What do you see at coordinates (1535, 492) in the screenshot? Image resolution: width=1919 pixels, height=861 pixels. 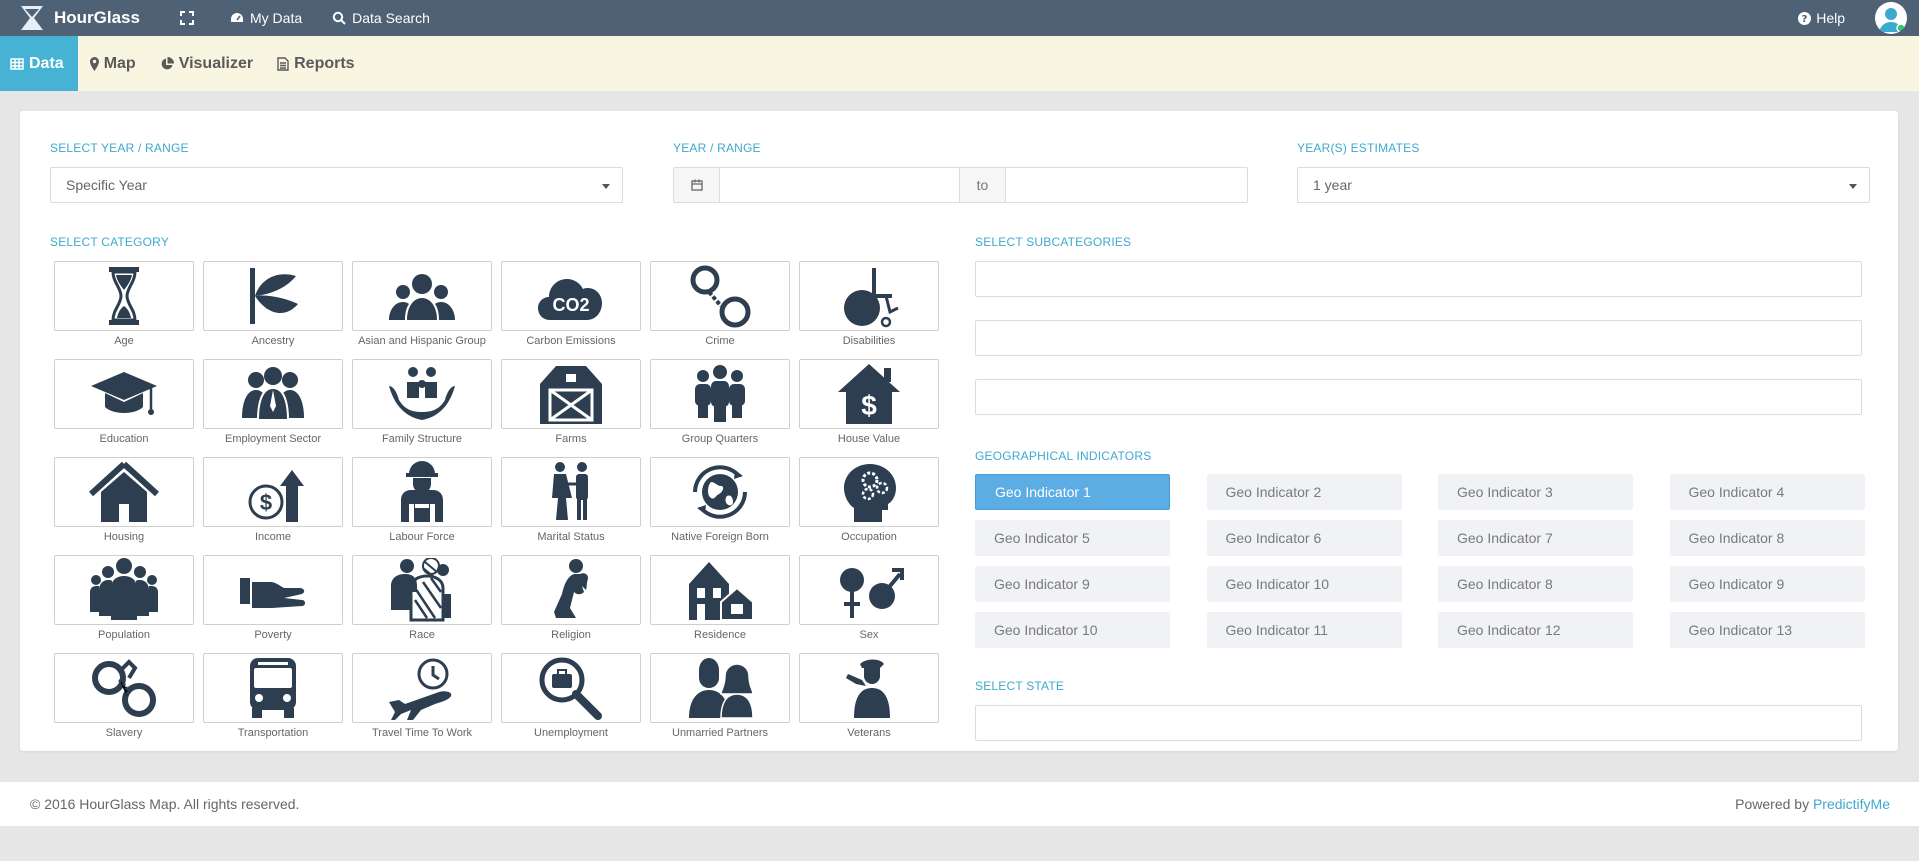 I see `geo-indicator-button: Geo Indicator 3` at bounding box center [1535, 492].